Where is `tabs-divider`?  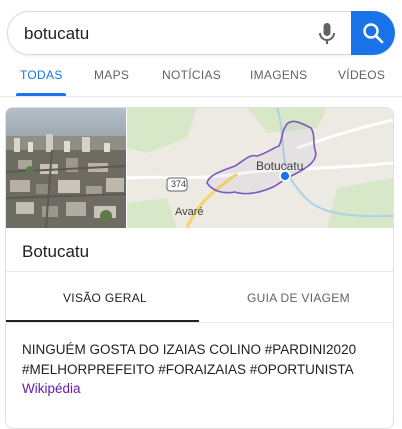
tabs-divider is located at coordinates (201, 96).